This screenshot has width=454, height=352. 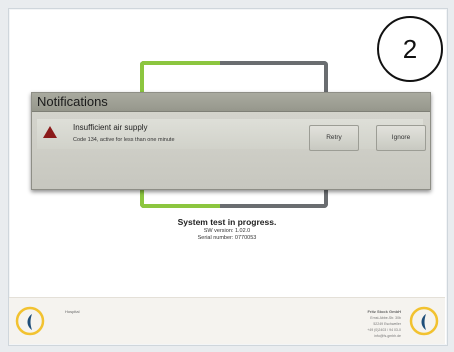 What do you see at coordinates (180, 78) in the screenshot?
I see `progress-frame-top-active` at bounding box center [180, 78].